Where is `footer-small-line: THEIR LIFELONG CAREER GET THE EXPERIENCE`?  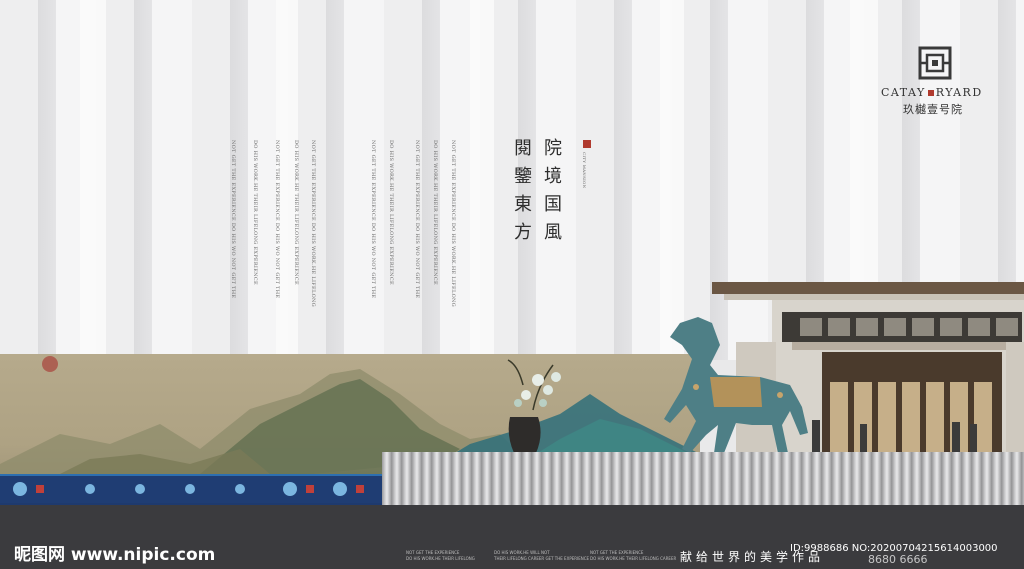
footer-small-line: THEIR LIFELONG CAREER GET THE EXPERIENCE is located at coordinates (542, 558).